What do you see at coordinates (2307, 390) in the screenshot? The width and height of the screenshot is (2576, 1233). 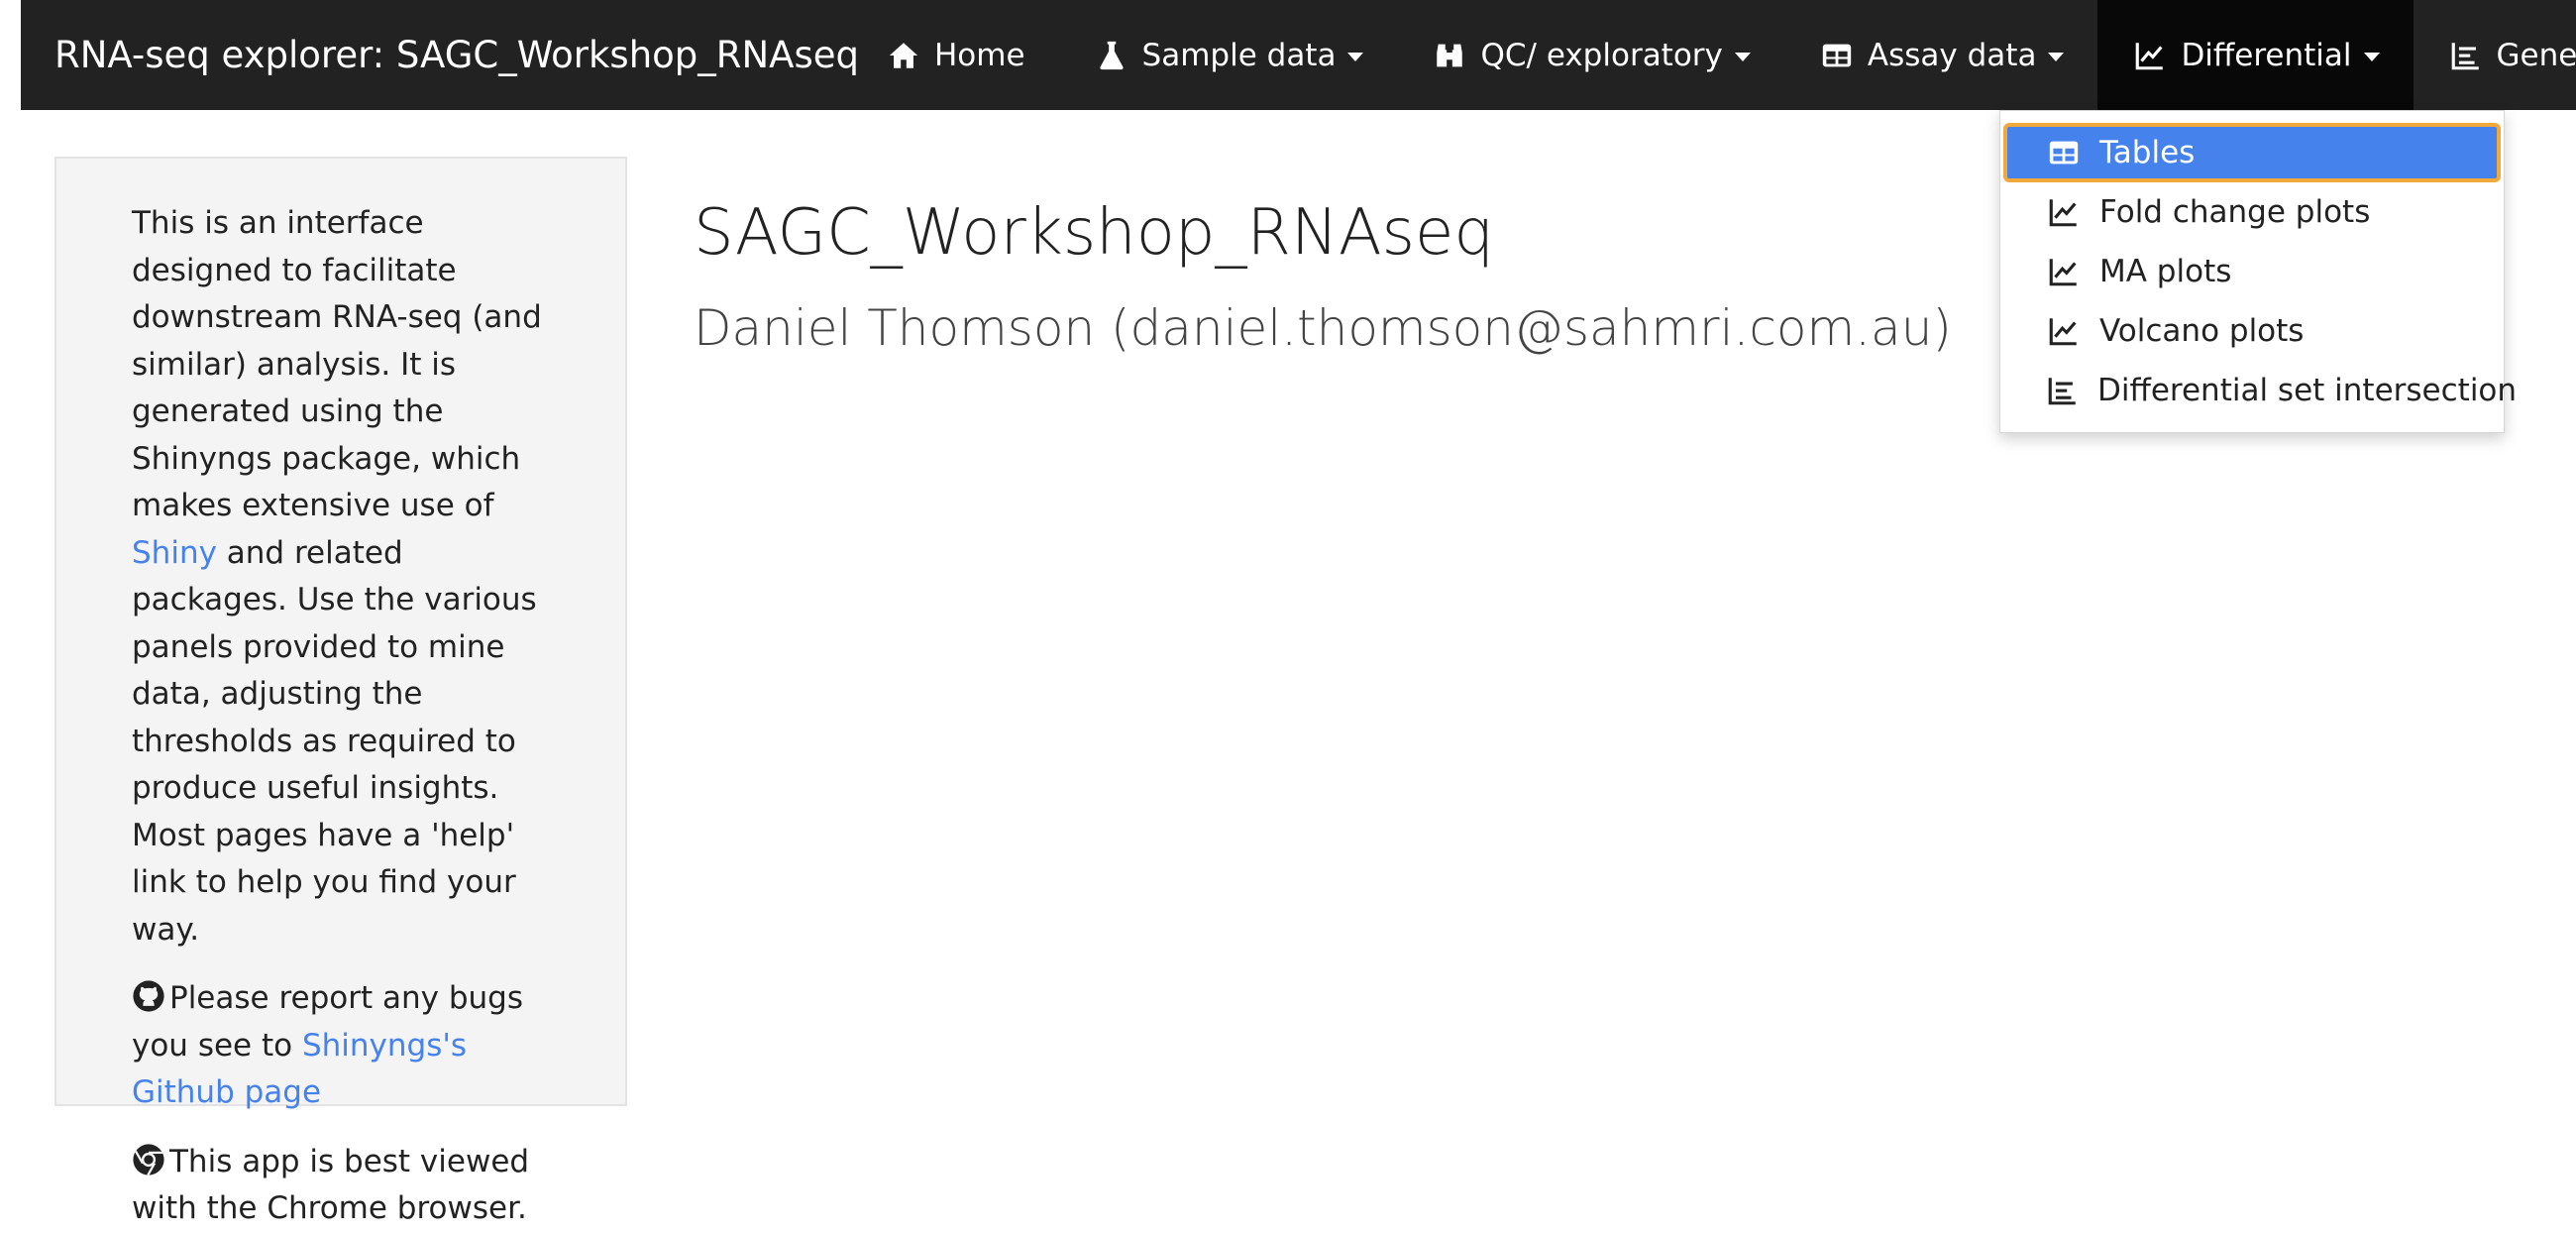 I see `menu-item-label: Differential set intersection` at bounding box center [2307, 390].